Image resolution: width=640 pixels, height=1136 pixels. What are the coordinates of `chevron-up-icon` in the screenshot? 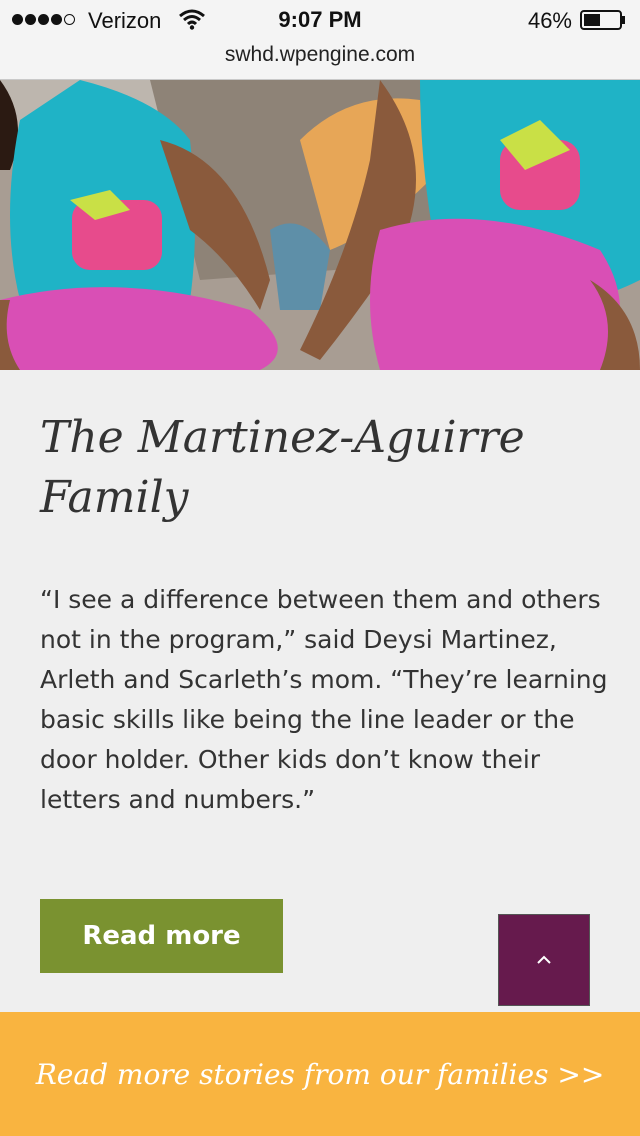 It's located at (544, 959).